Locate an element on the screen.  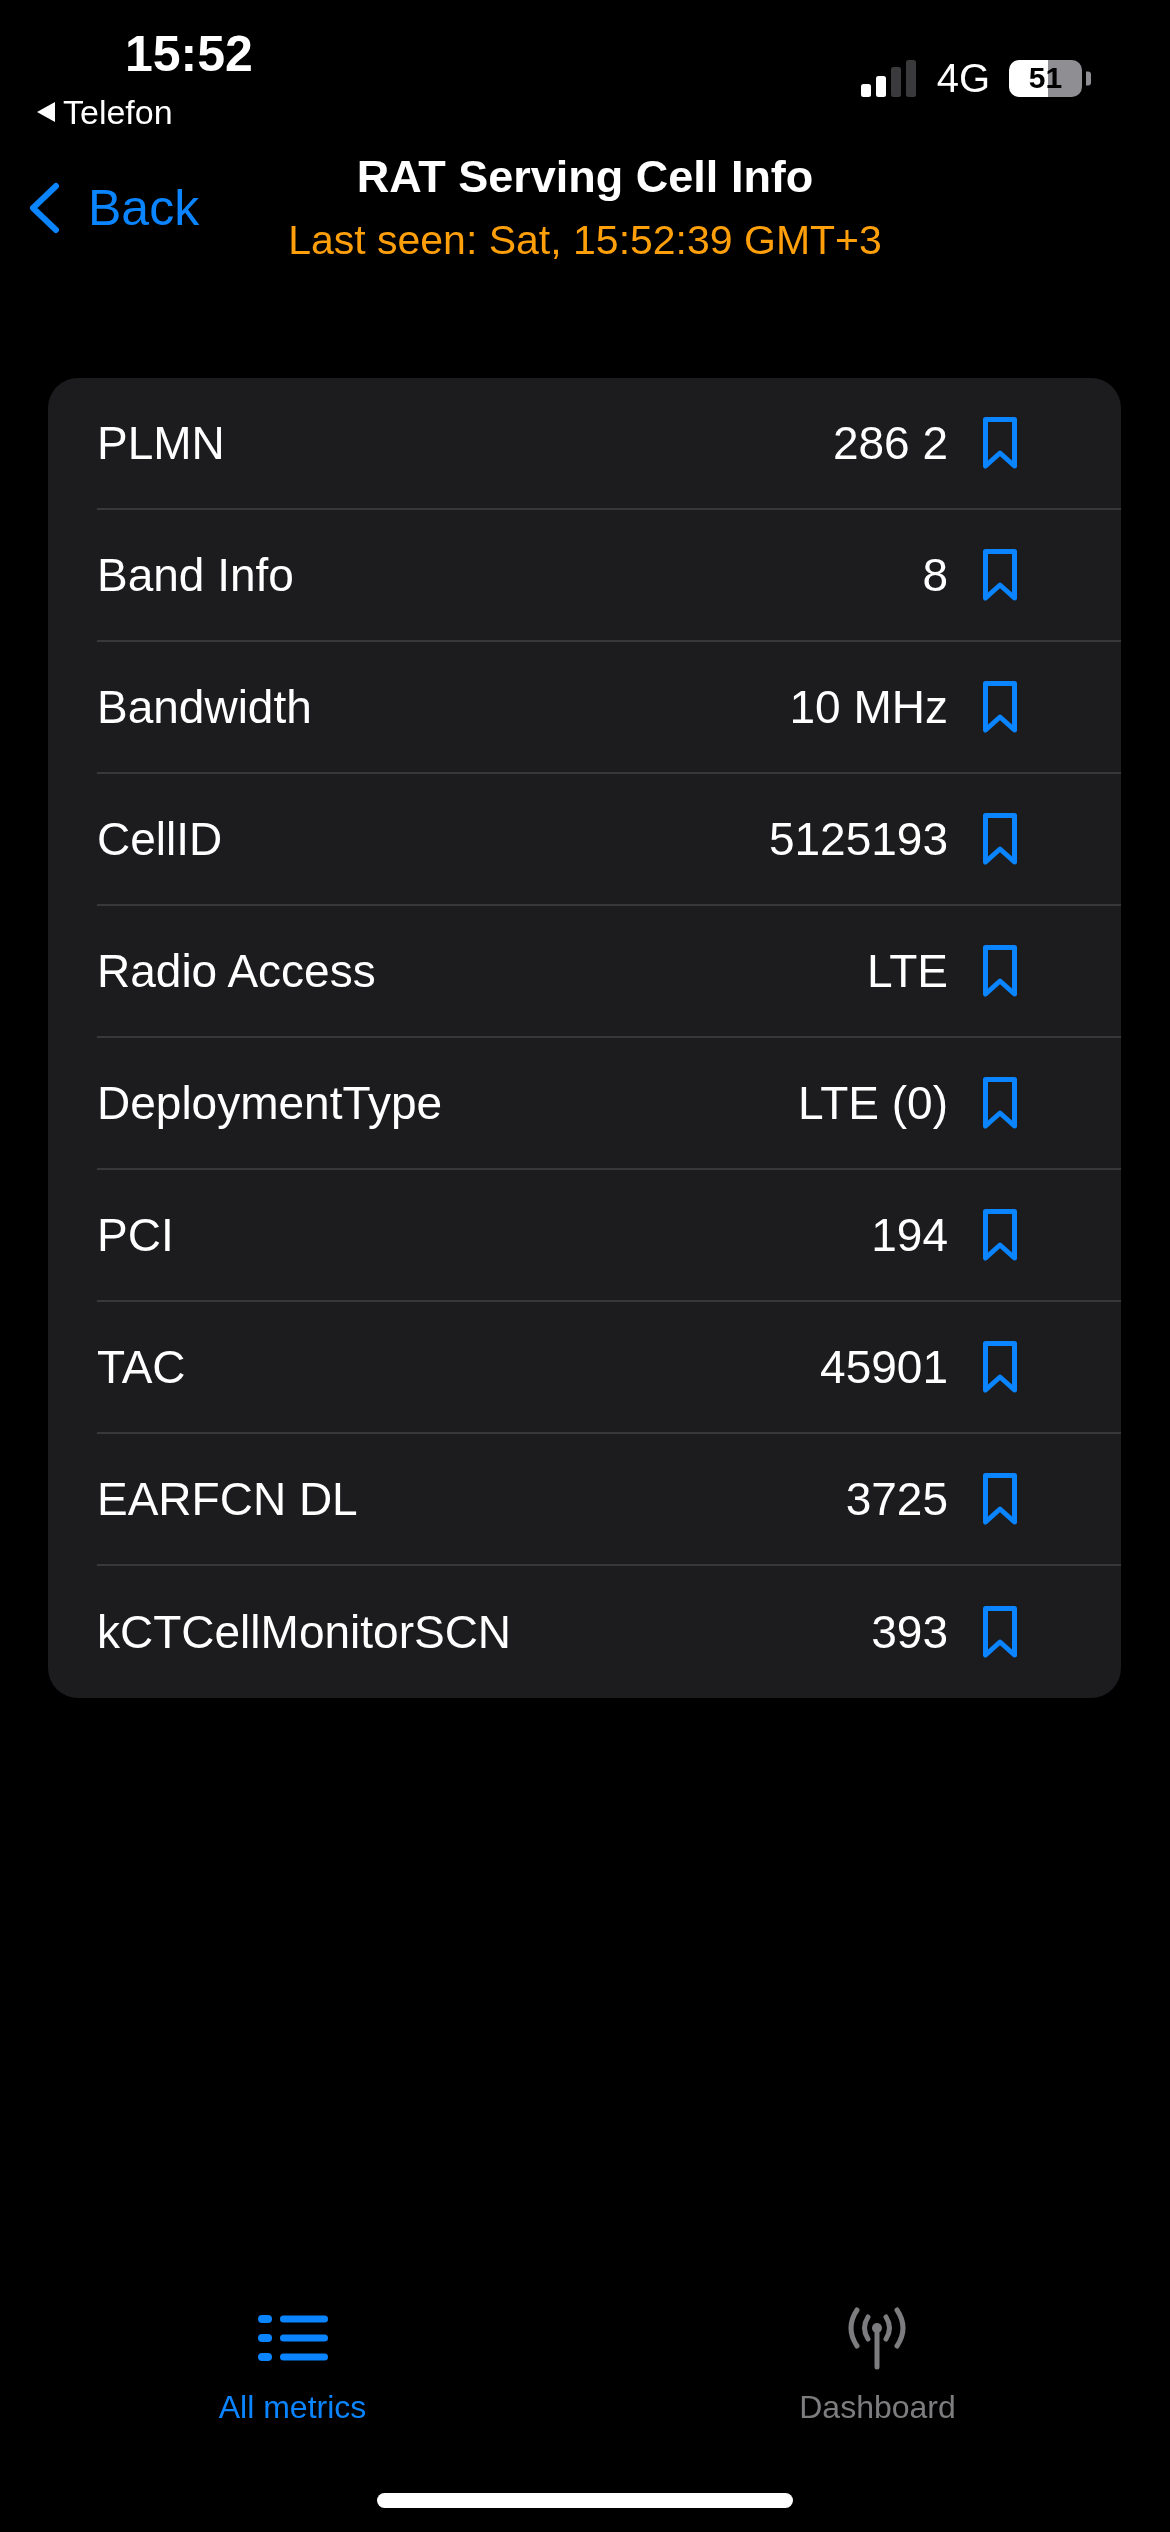
row-label: Radio Access is located at coordinates (236, 971).